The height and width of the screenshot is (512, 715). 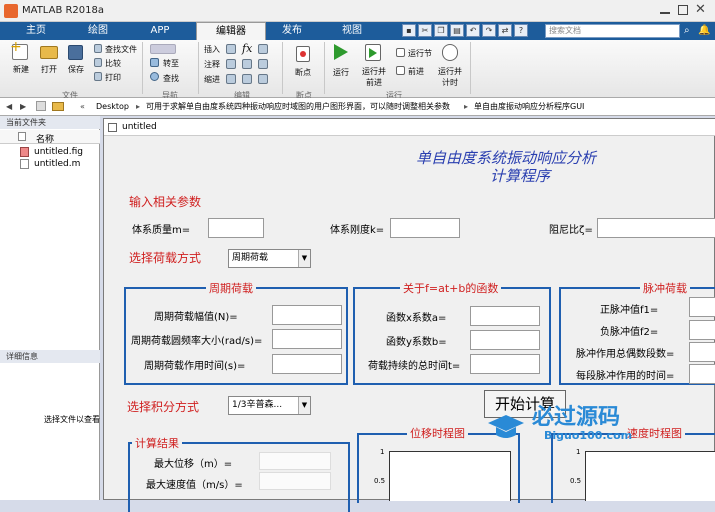 I want to click on linear-time-input, so click(x=505, y=364).